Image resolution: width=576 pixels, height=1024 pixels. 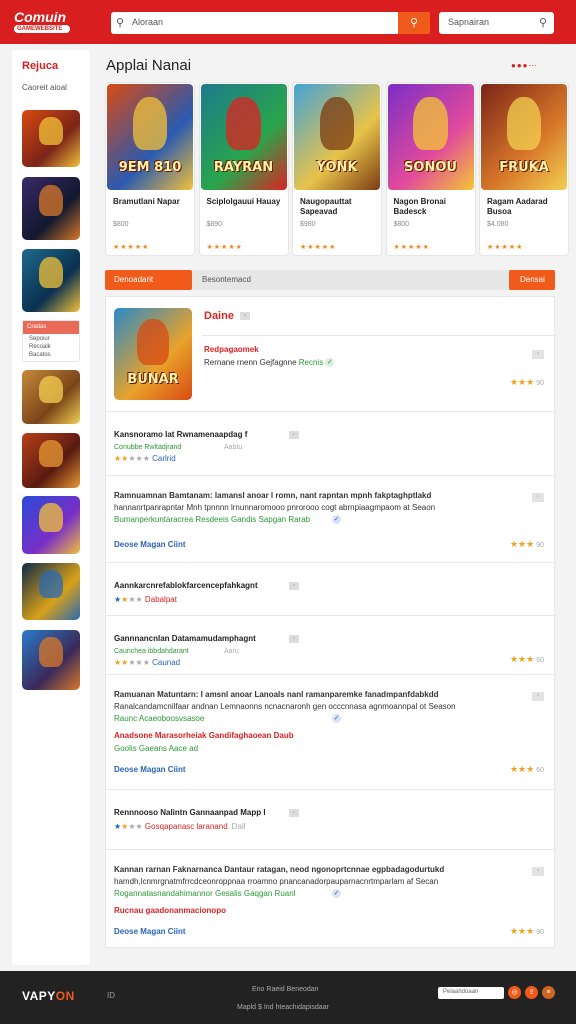 I want to click on art-title-text: YONK, so click(x=337, y=168).